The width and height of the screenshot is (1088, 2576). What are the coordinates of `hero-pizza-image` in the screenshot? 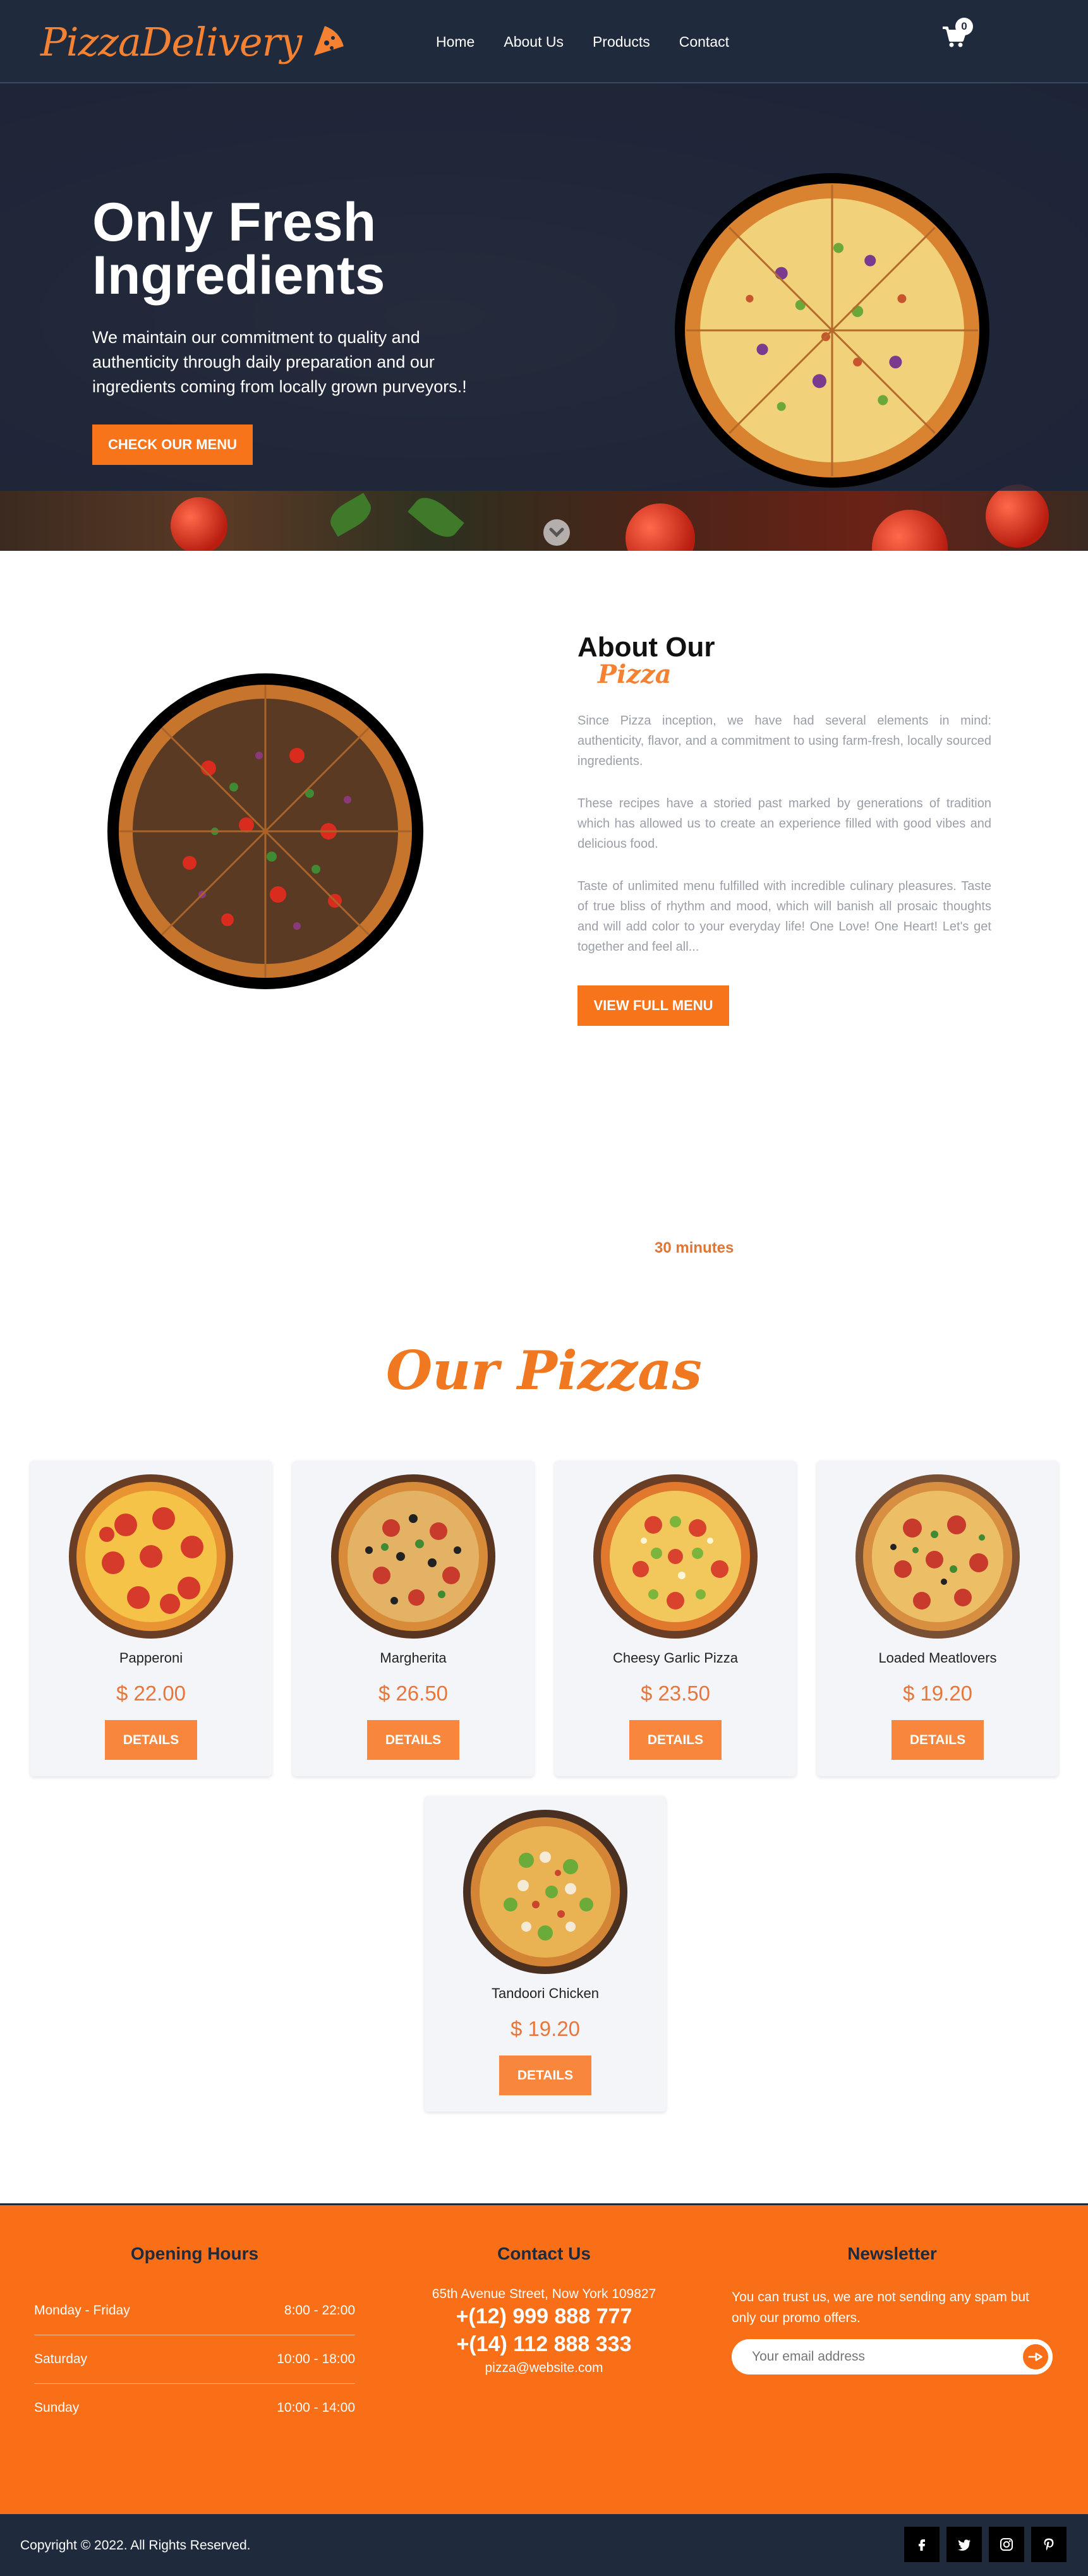 It's located at (832, 330).